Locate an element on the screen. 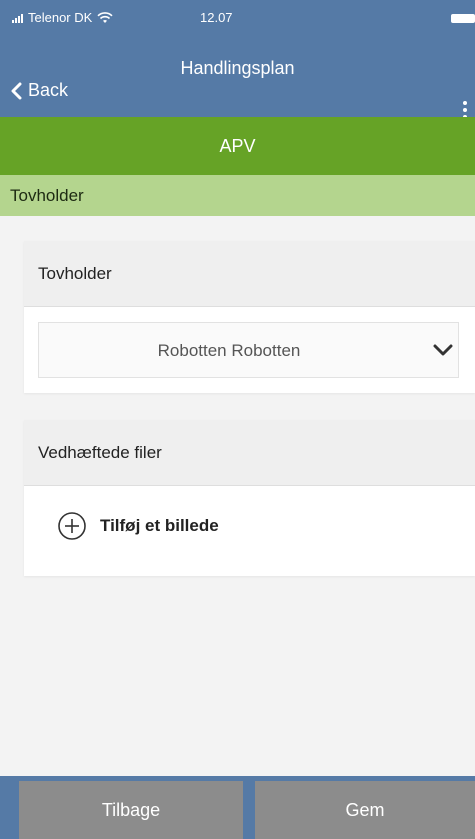 The height and width of the screenshot is (839, 475). status-time: 12.07 is located at coordinates (216, 17).